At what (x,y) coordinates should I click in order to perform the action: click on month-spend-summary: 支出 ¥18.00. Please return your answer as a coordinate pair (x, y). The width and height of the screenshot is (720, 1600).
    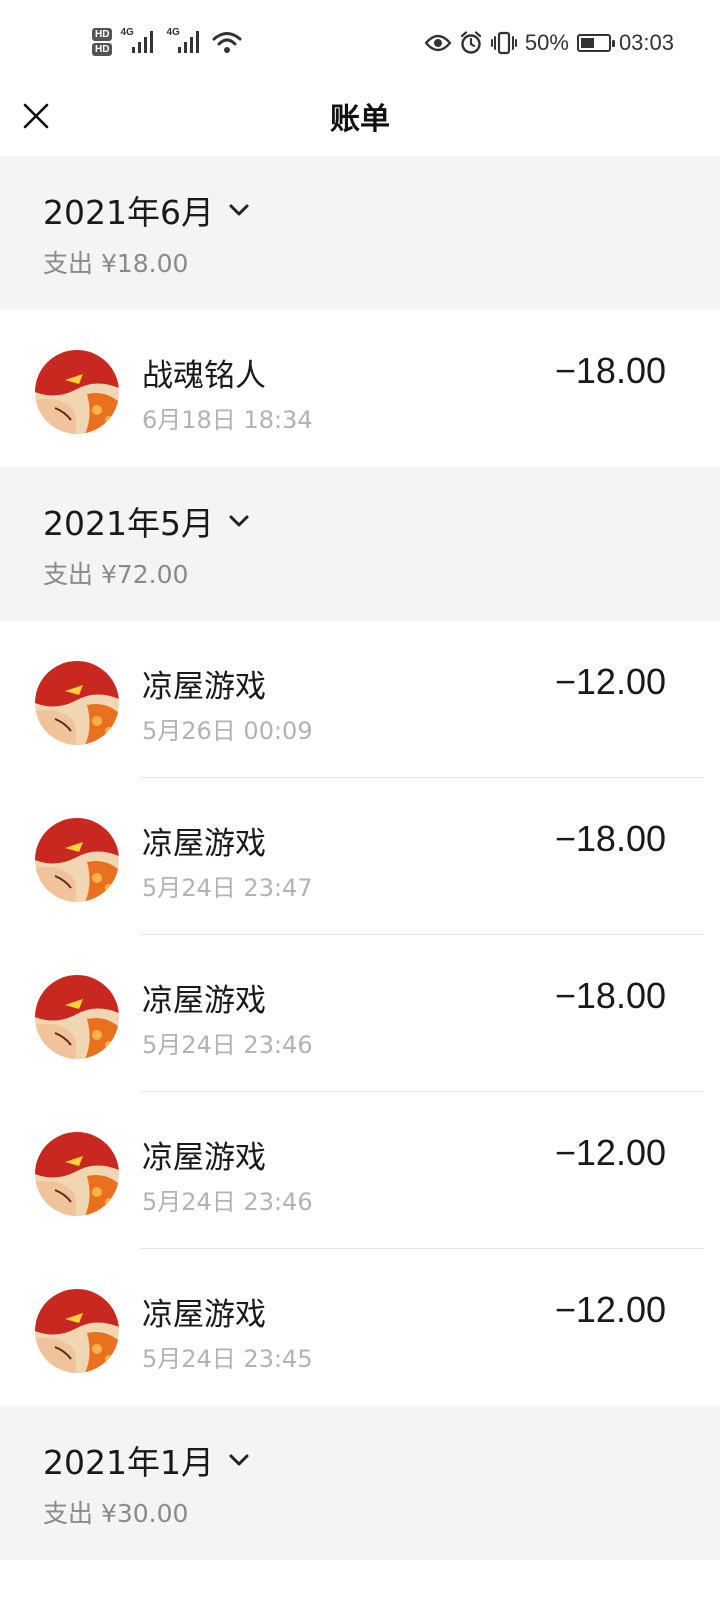
    Looking at the image, I should click on (116, 263).